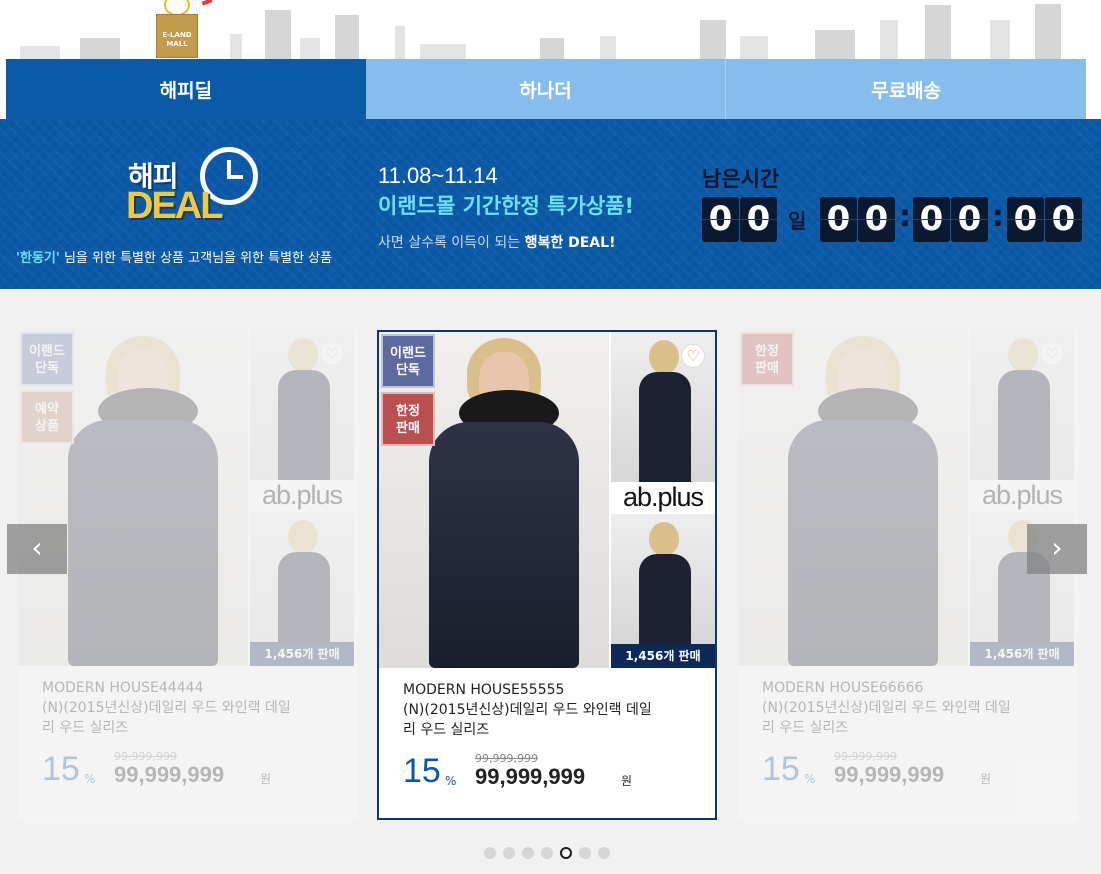 Image resolution: width=1101 pixels, height=874 pixels. Describe the element at coordinates (570, 243) in the screenshot. I see `tagline-bold: 행복한 DEAL!` at that location.